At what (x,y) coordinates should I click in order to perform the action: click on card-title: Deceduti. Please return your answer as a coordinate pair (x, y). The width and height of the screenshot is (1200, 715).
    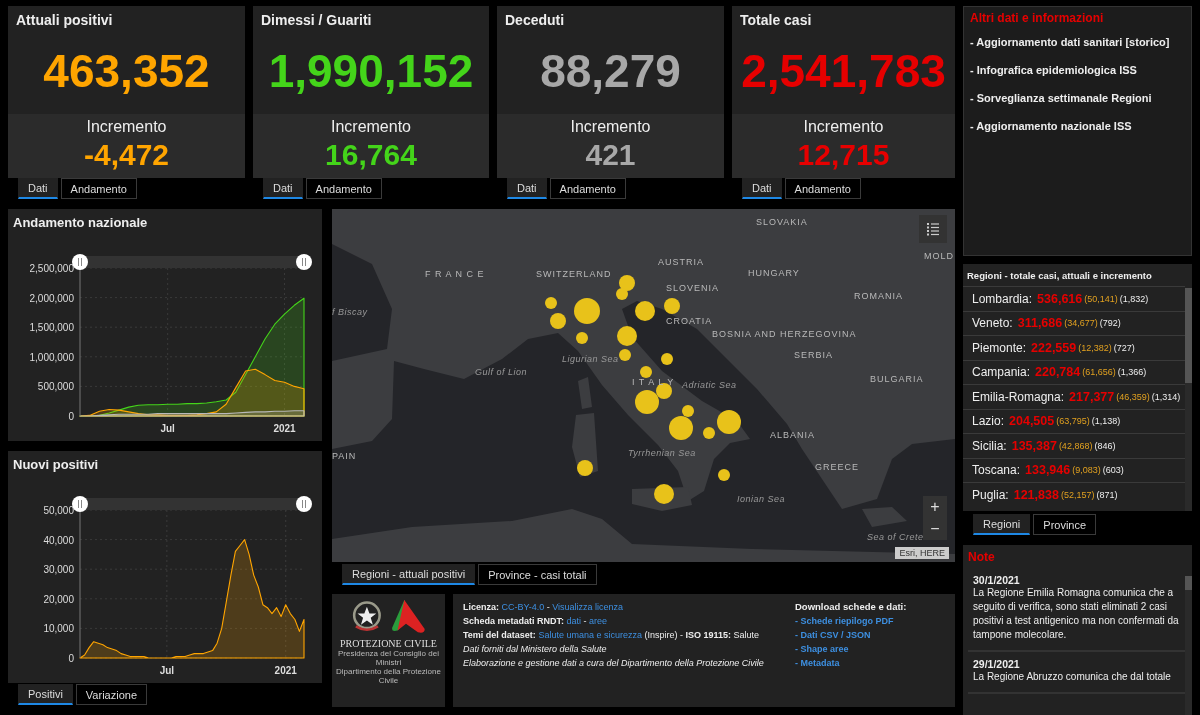
    Looking at the image, I should click on (535, 20).